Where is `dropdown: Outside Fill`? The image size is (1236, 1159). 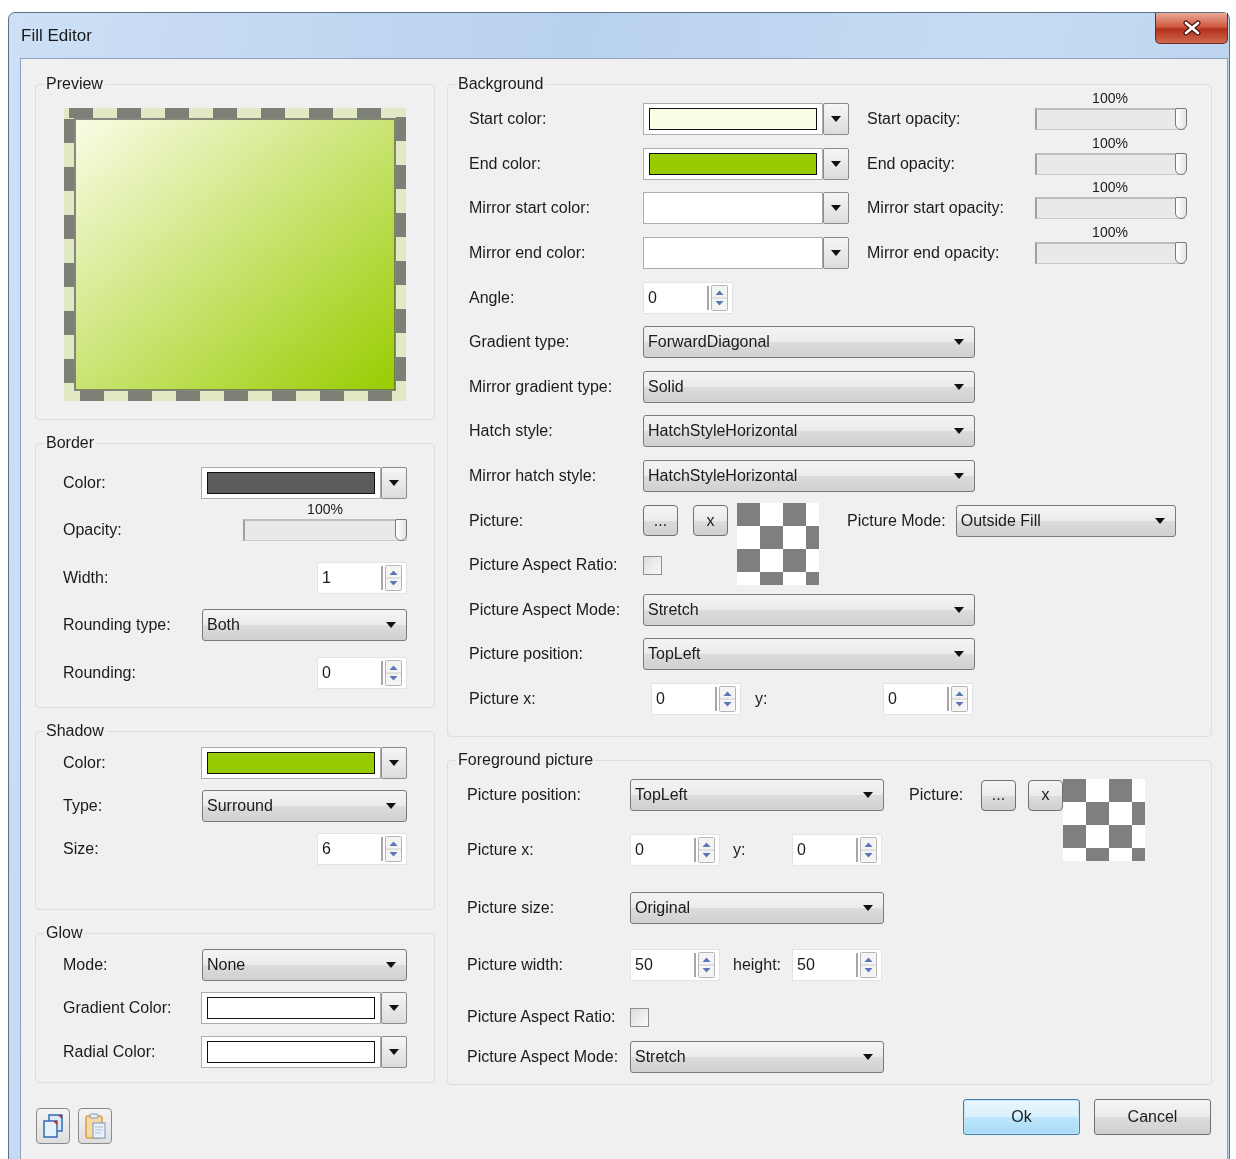
dropdown: Outside Fill is located at coordinates (1065, 520).